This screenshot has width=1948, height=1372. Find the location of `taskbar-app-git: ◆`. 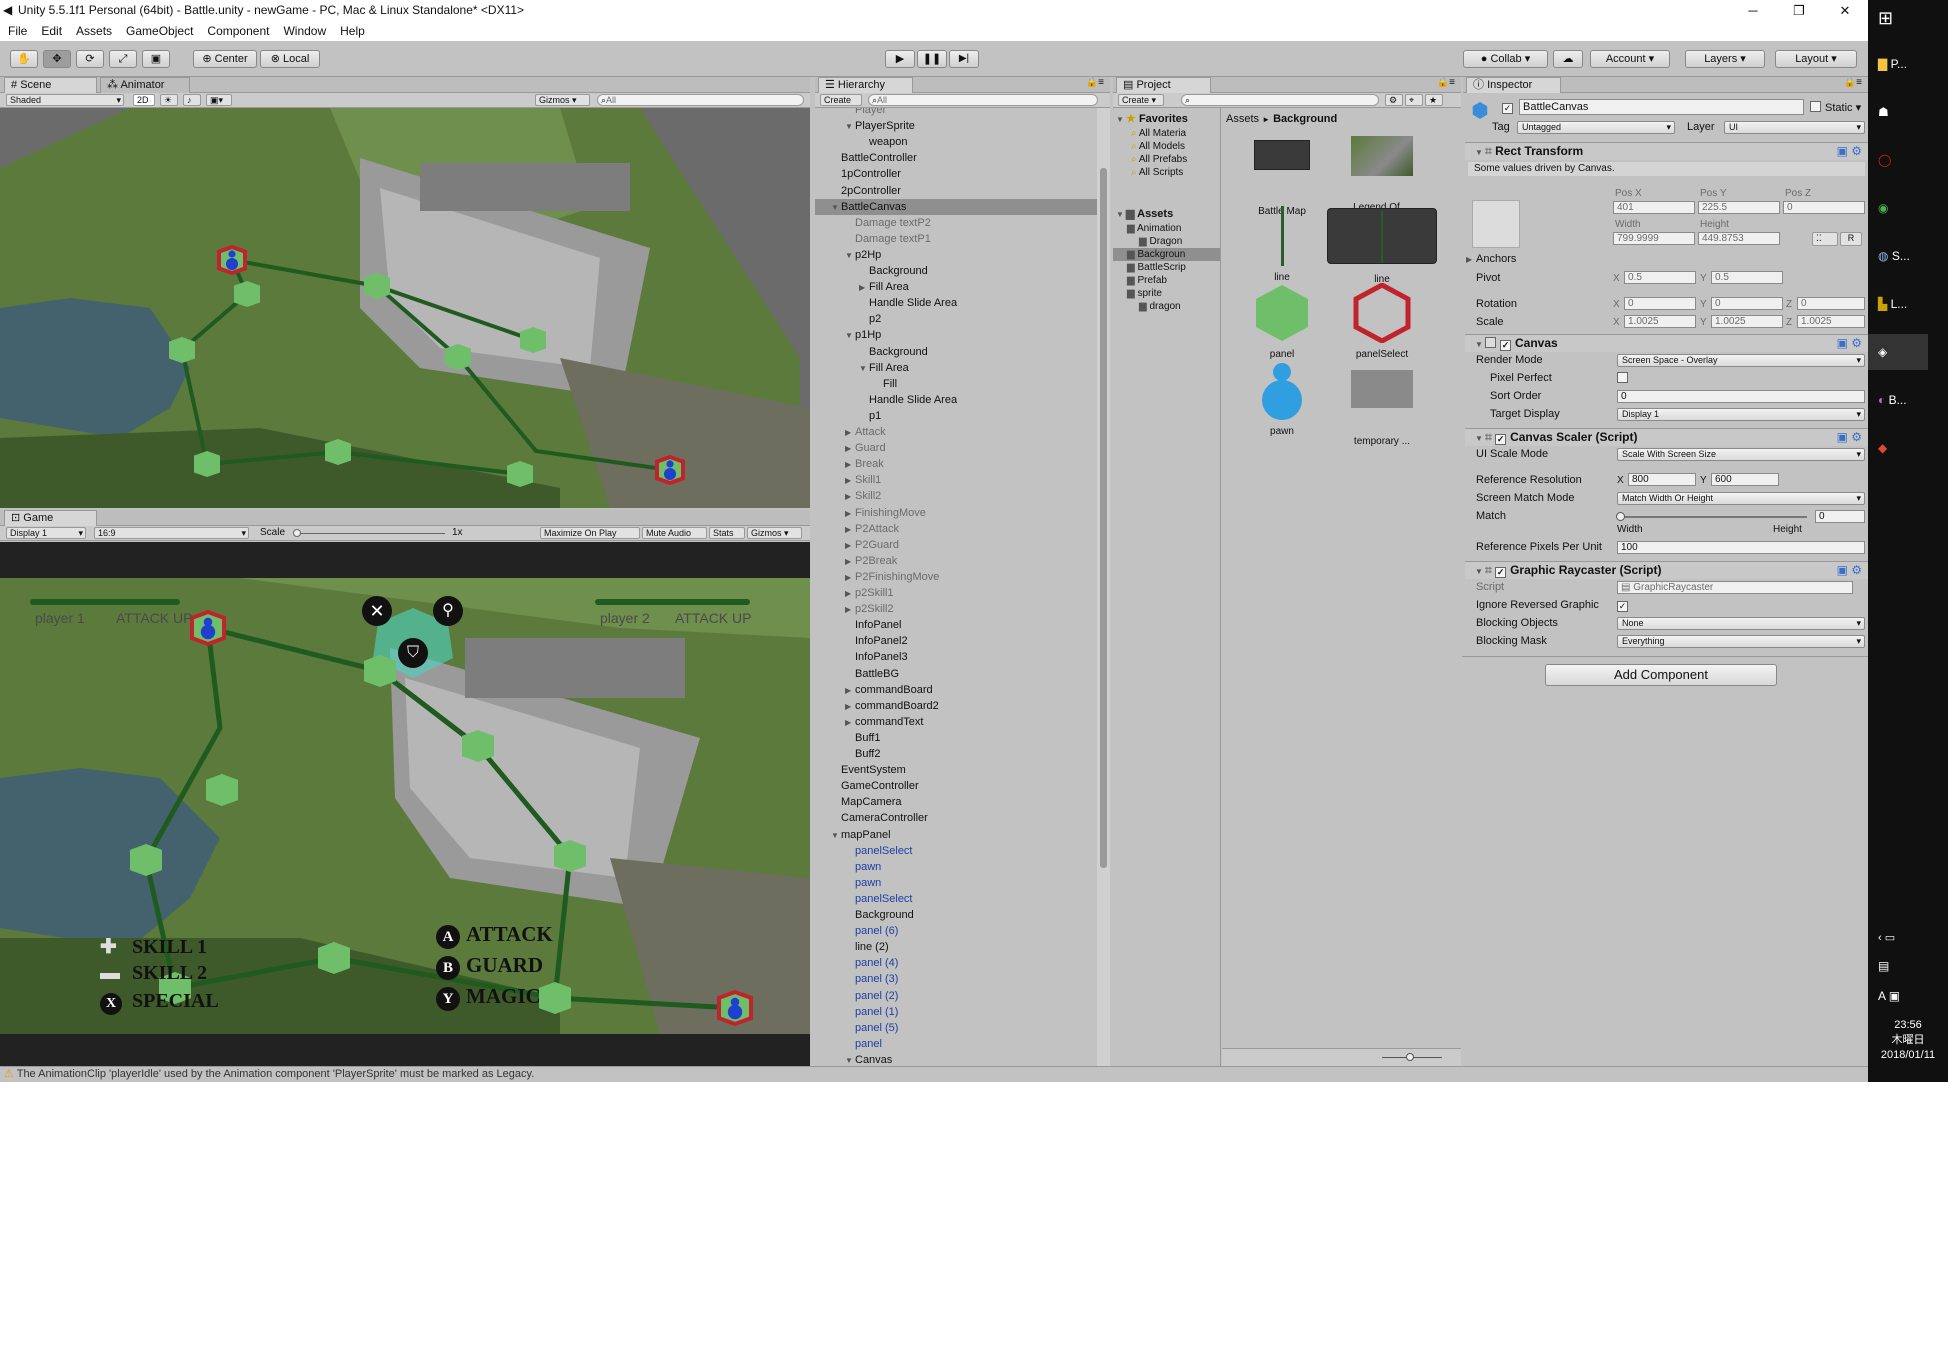

taskbar-app-git: ◆ is located at coordinates (1898, 448).